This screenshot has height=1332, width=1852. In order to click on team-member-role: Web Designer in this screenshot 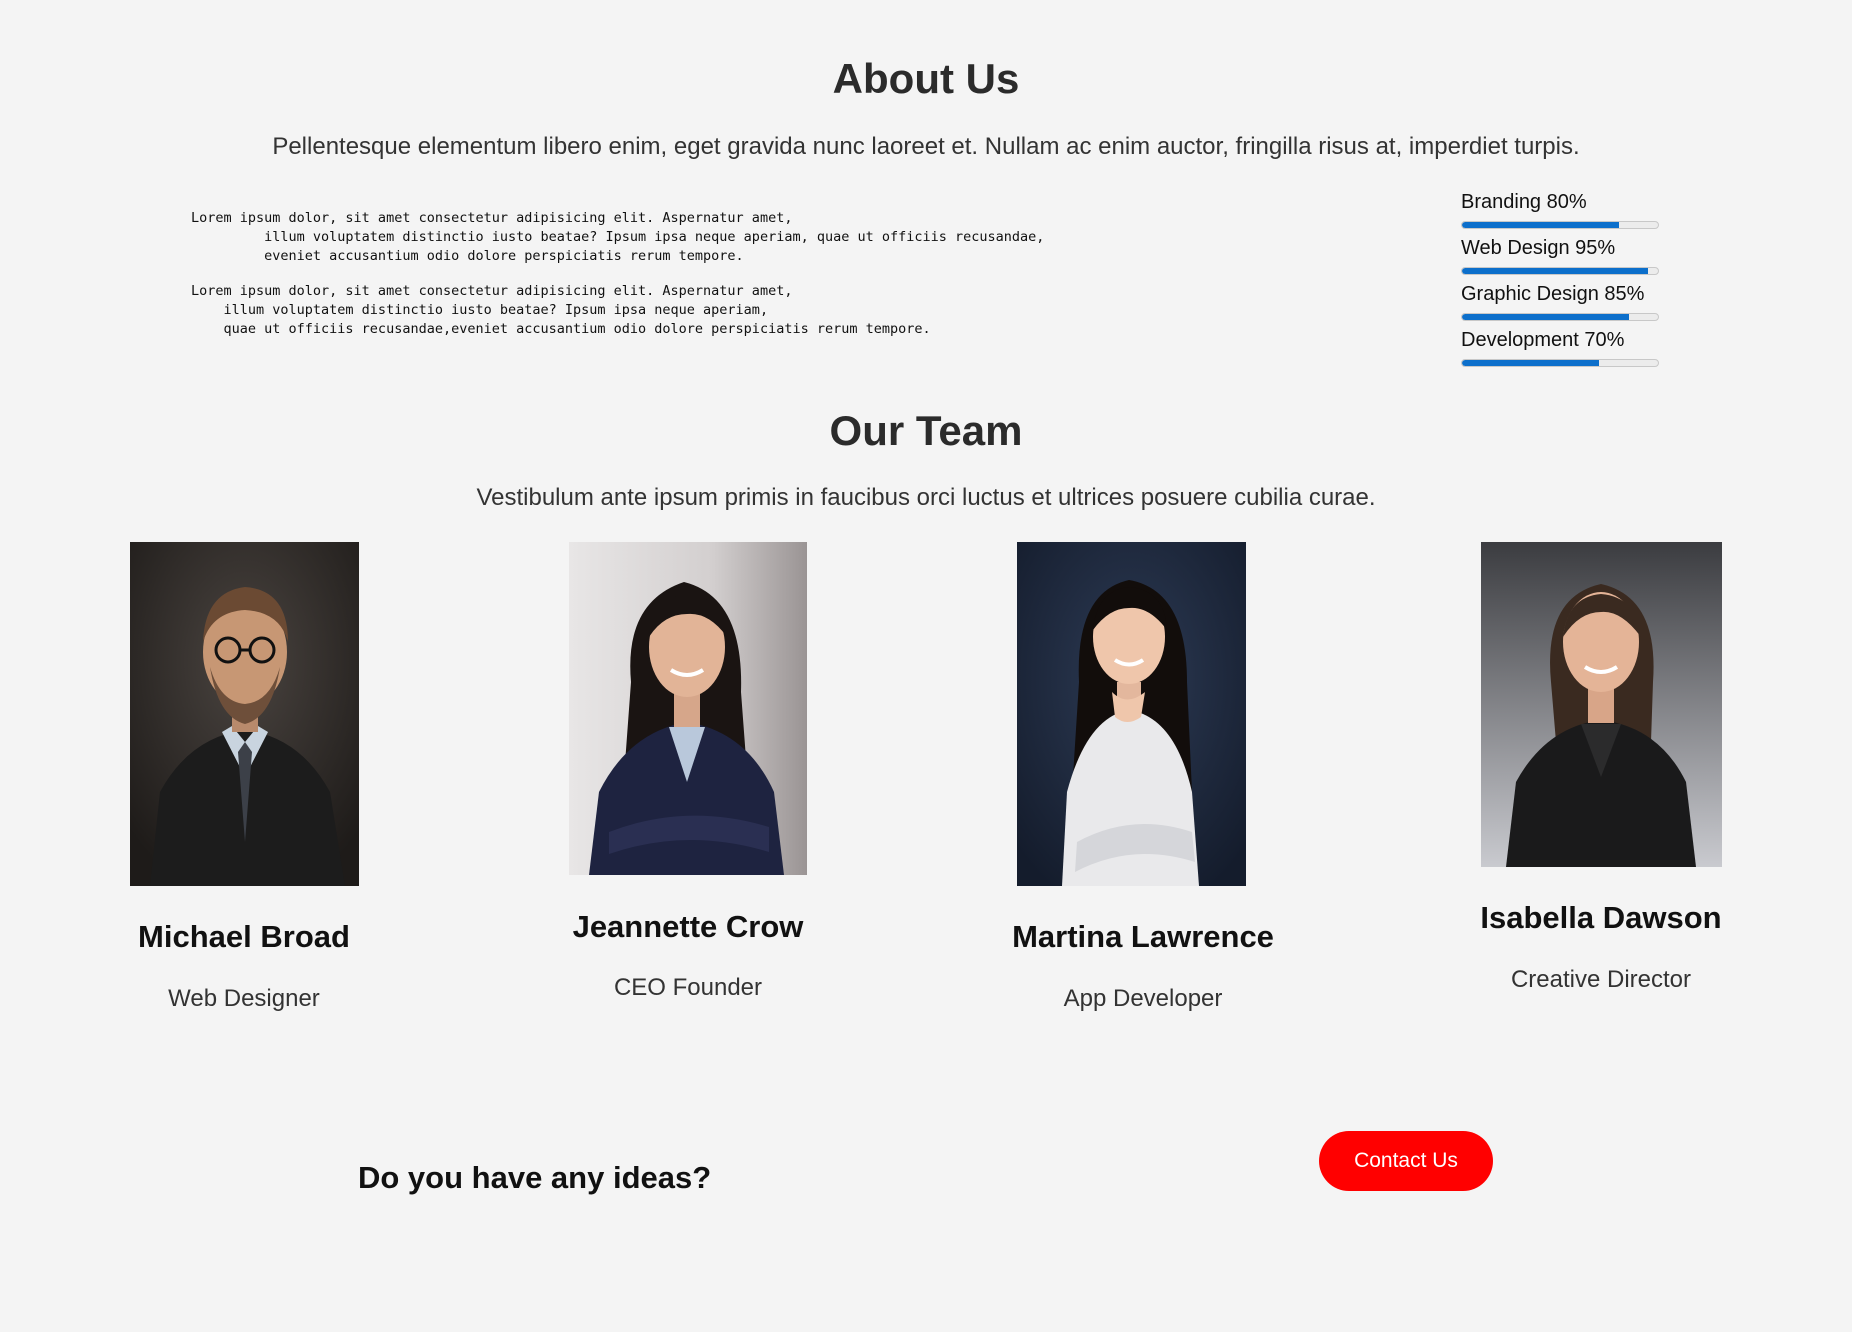, I will do `click(244, 998)`.